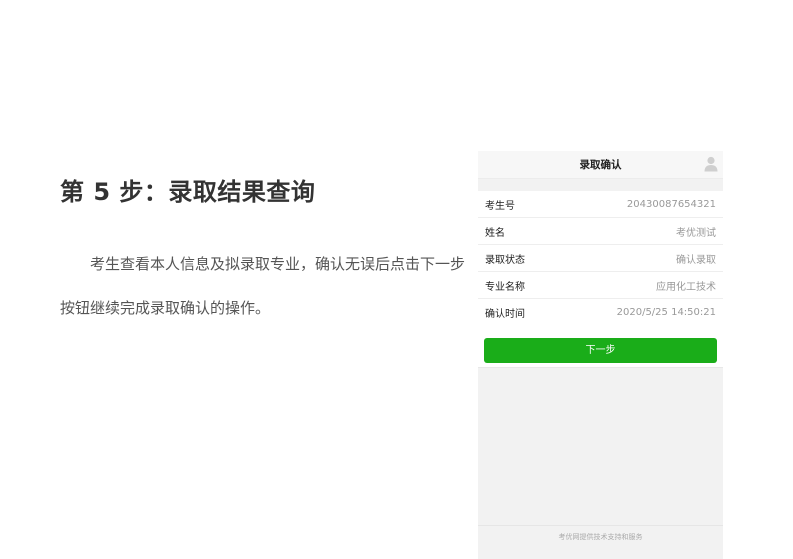 This screenshot has width=793, height=559. What do you see at coordinates (600, 350) in the screenshot?
I see `next-step-button: 下一步` at bounding box center [600, 350].